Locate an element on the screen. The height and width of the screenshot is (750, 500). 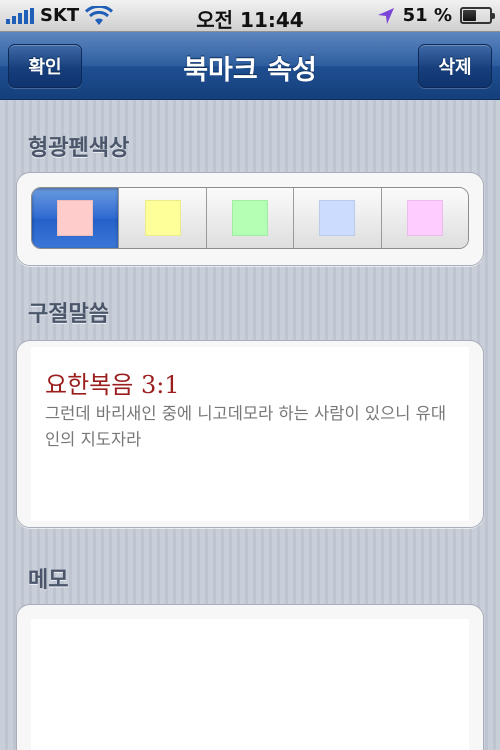
highlight-color-label: 형광펜색상 is located at coordinates (79, 148).